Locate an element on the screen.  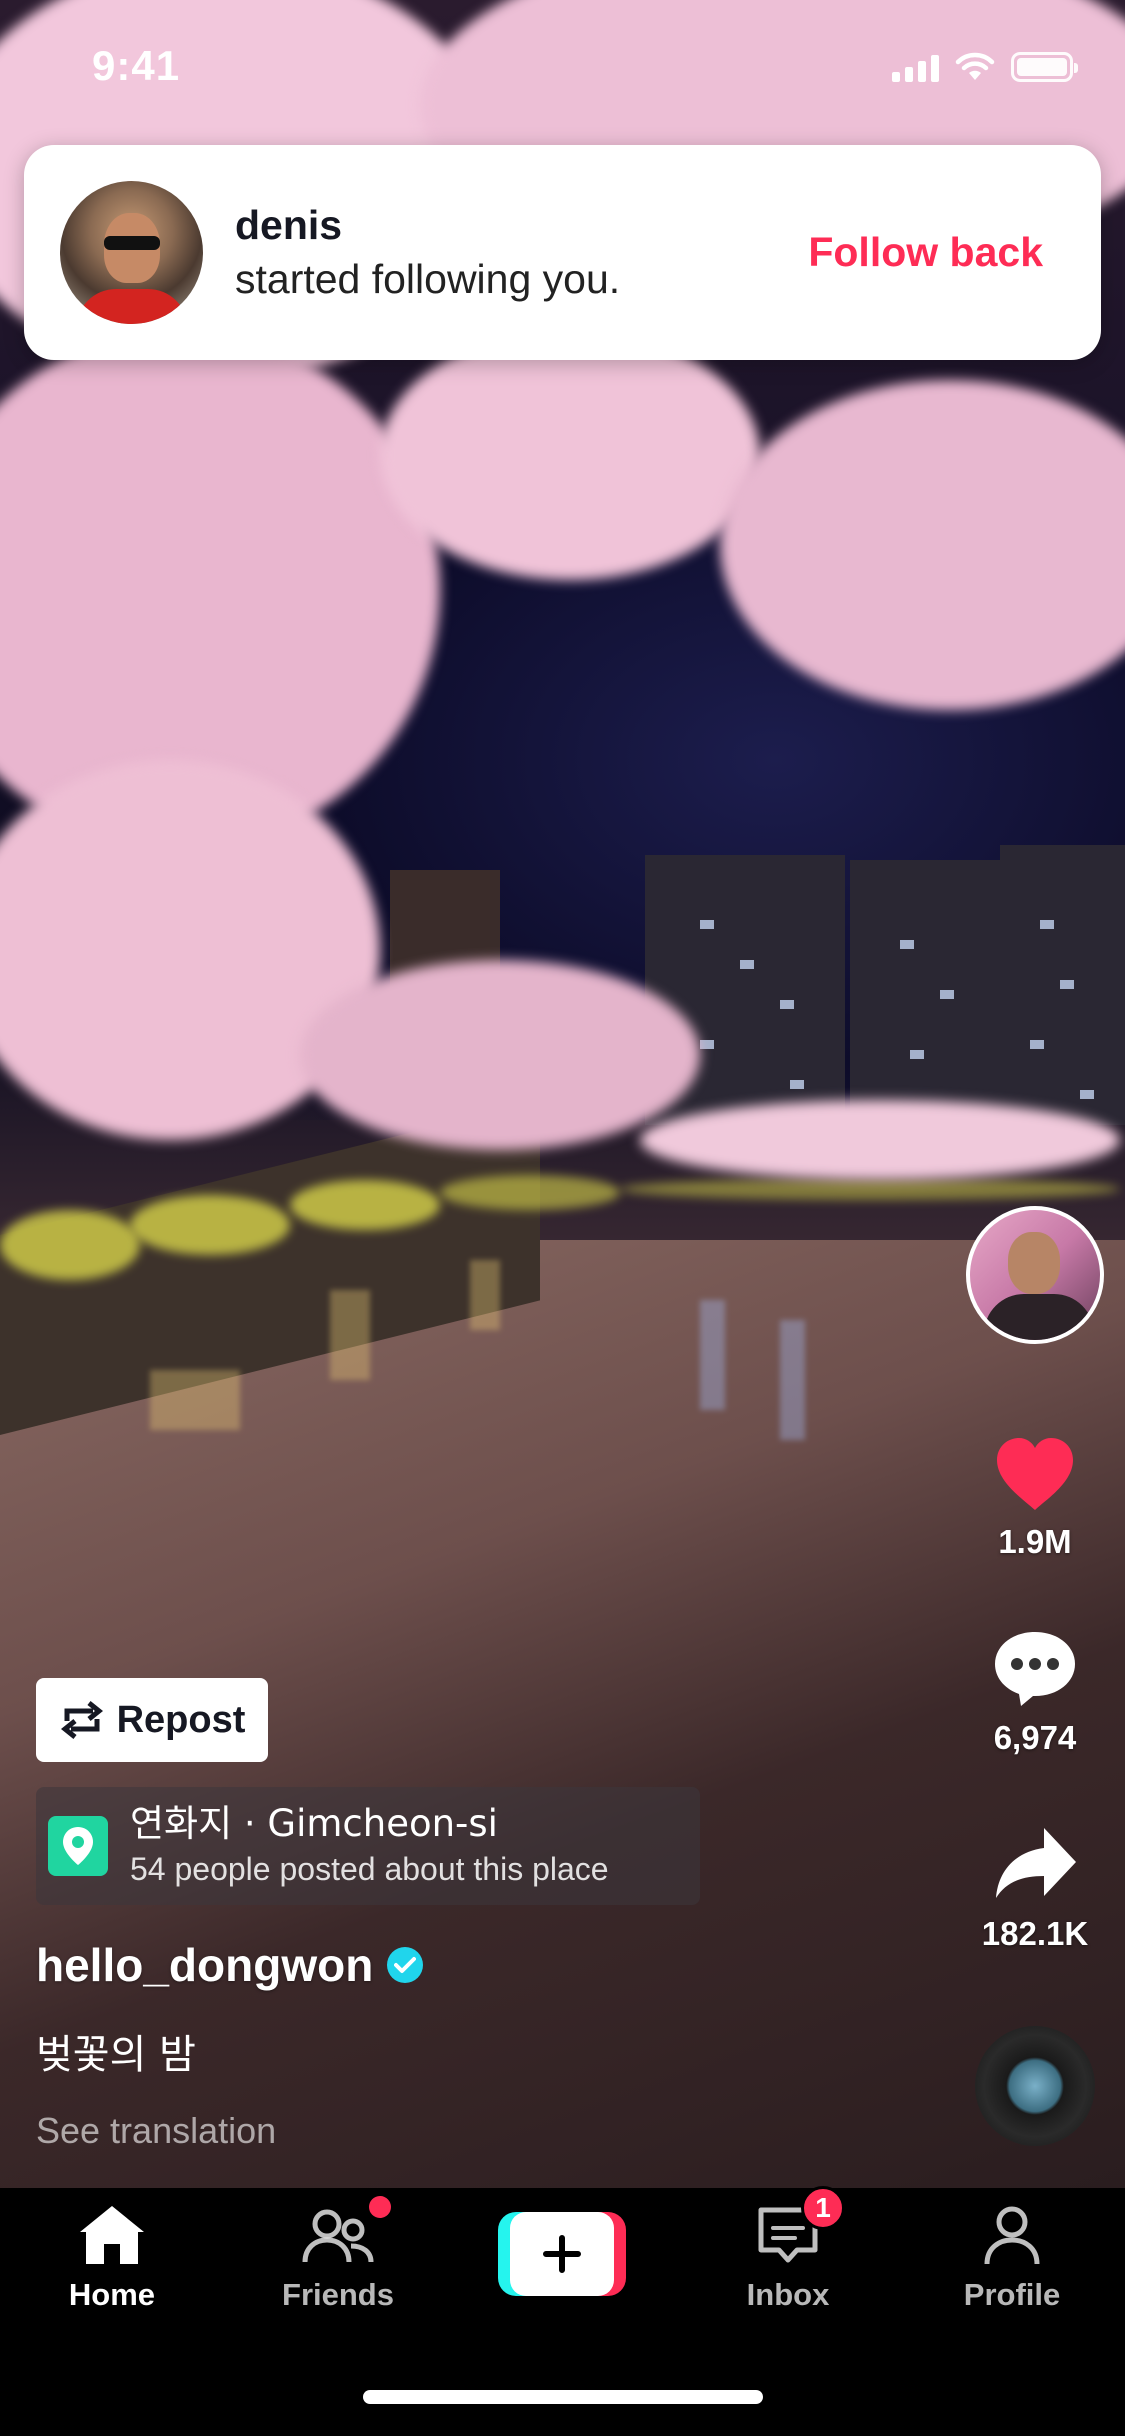
tab-home: Home is located at coordinates (112, 2257).